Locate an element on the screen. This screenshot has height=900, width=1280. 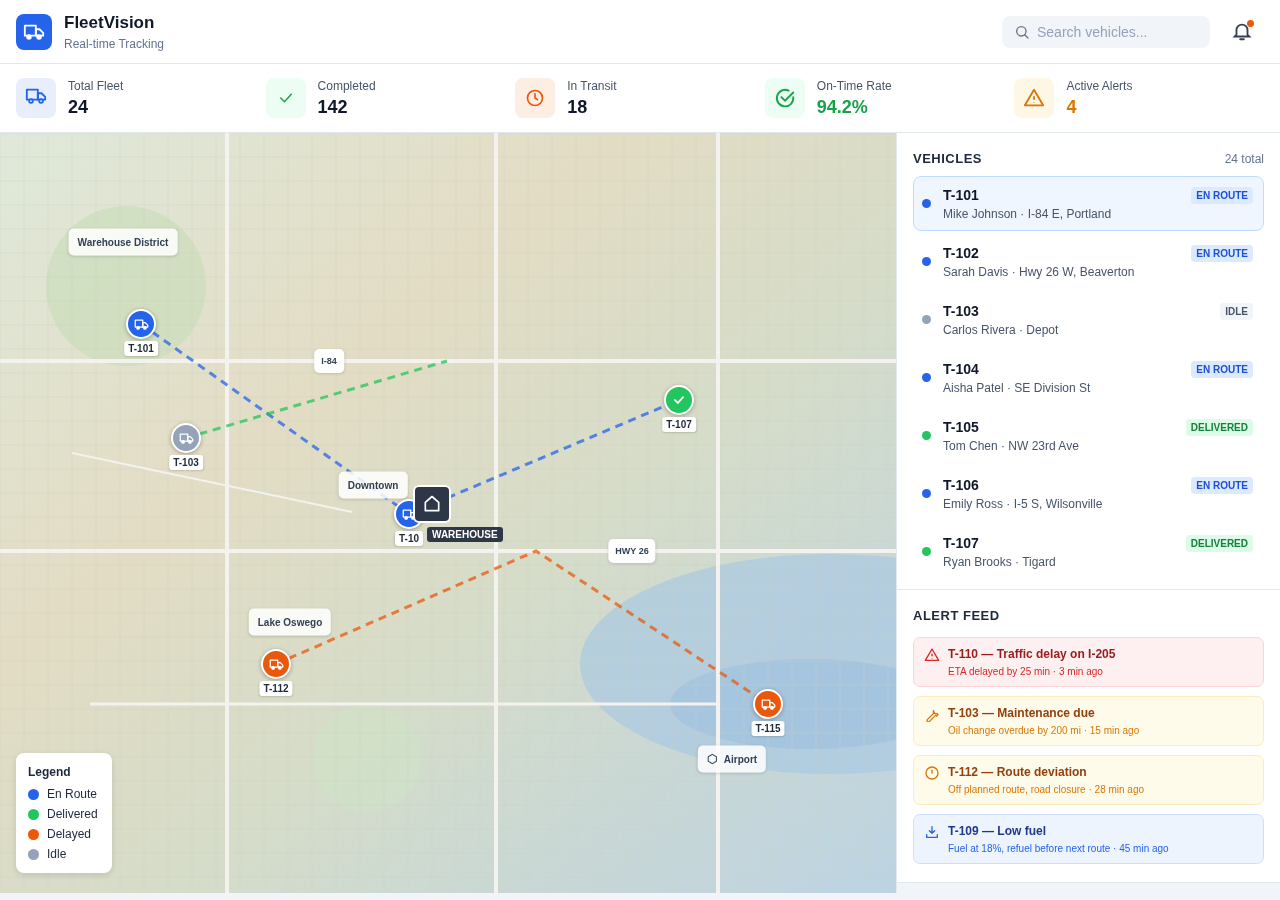
check-icon is located at coordinates (679, 400).